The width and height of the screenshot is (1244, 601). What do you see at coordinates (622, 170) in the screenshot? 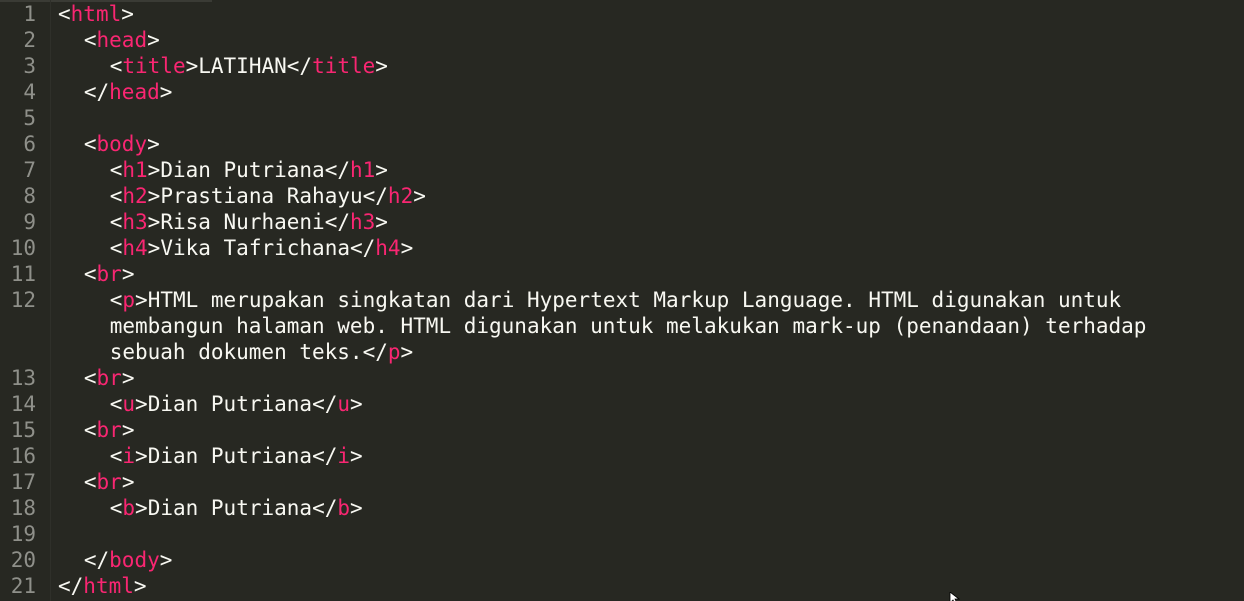
I see `code-line: 7 <h1>Dian Putriana</h1>` at bounding box center [622, 170].